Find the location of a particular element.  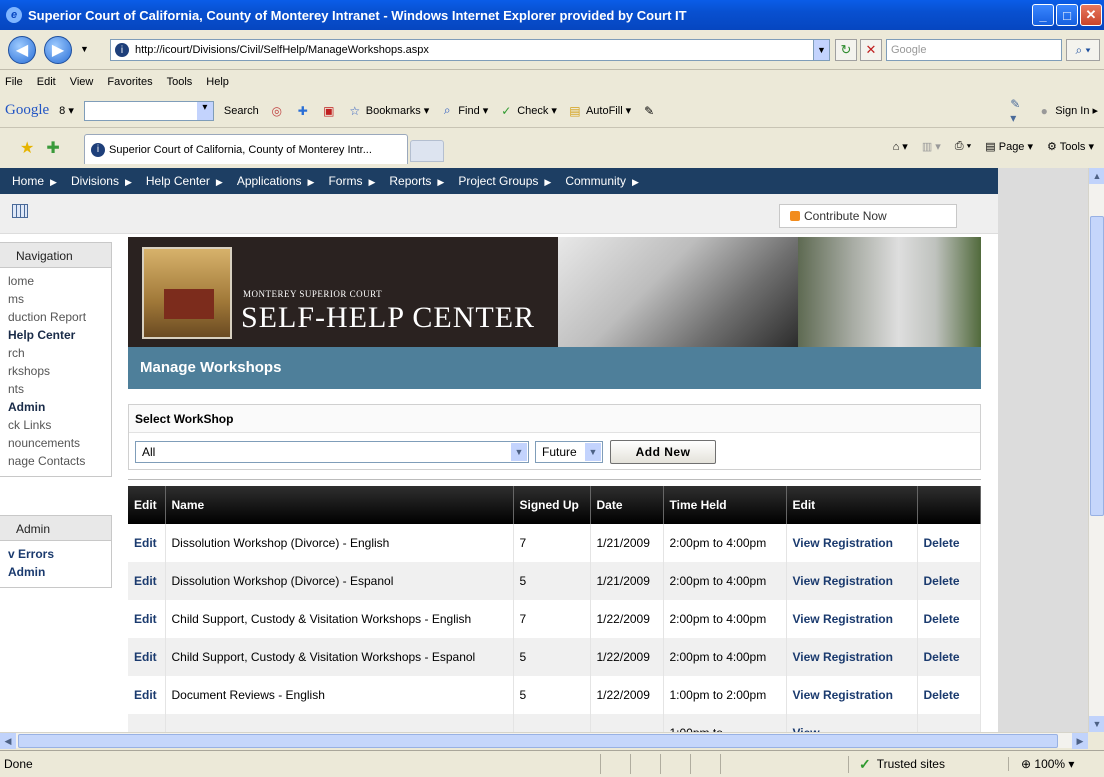

signed-up-count: 5 is located at coordinates (552, 581).